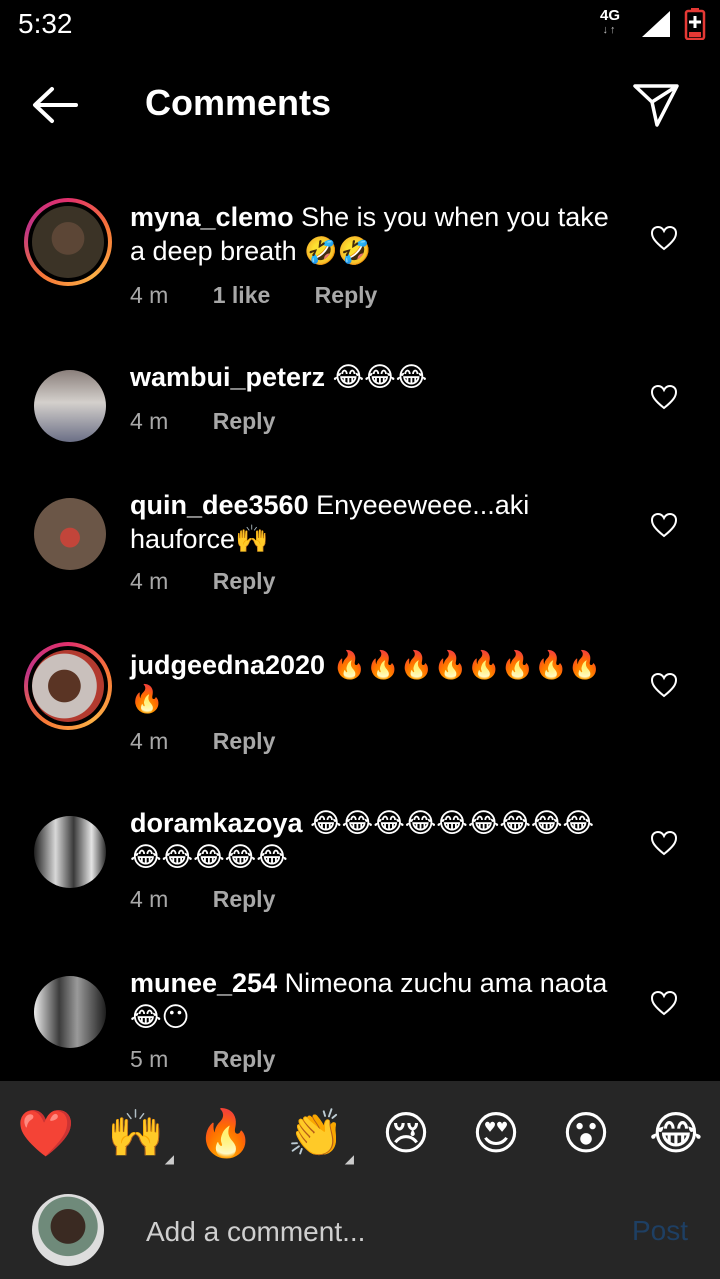 This screenshot has width=720, height=1279. What do you see at coordinates (496, 1133) in the screenshot?
I see `reaction-heart-eyes: 😍` at bounding box center [496, 1133].